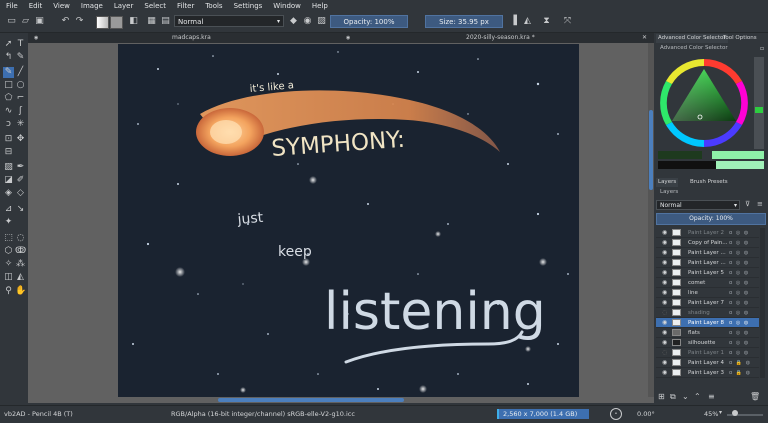 The width and height of the screenshot is (768, 423). Describe the element at coordinates (685, 396) in the screenshot. I see `move-layer-down-icon: ⌄` at that location.